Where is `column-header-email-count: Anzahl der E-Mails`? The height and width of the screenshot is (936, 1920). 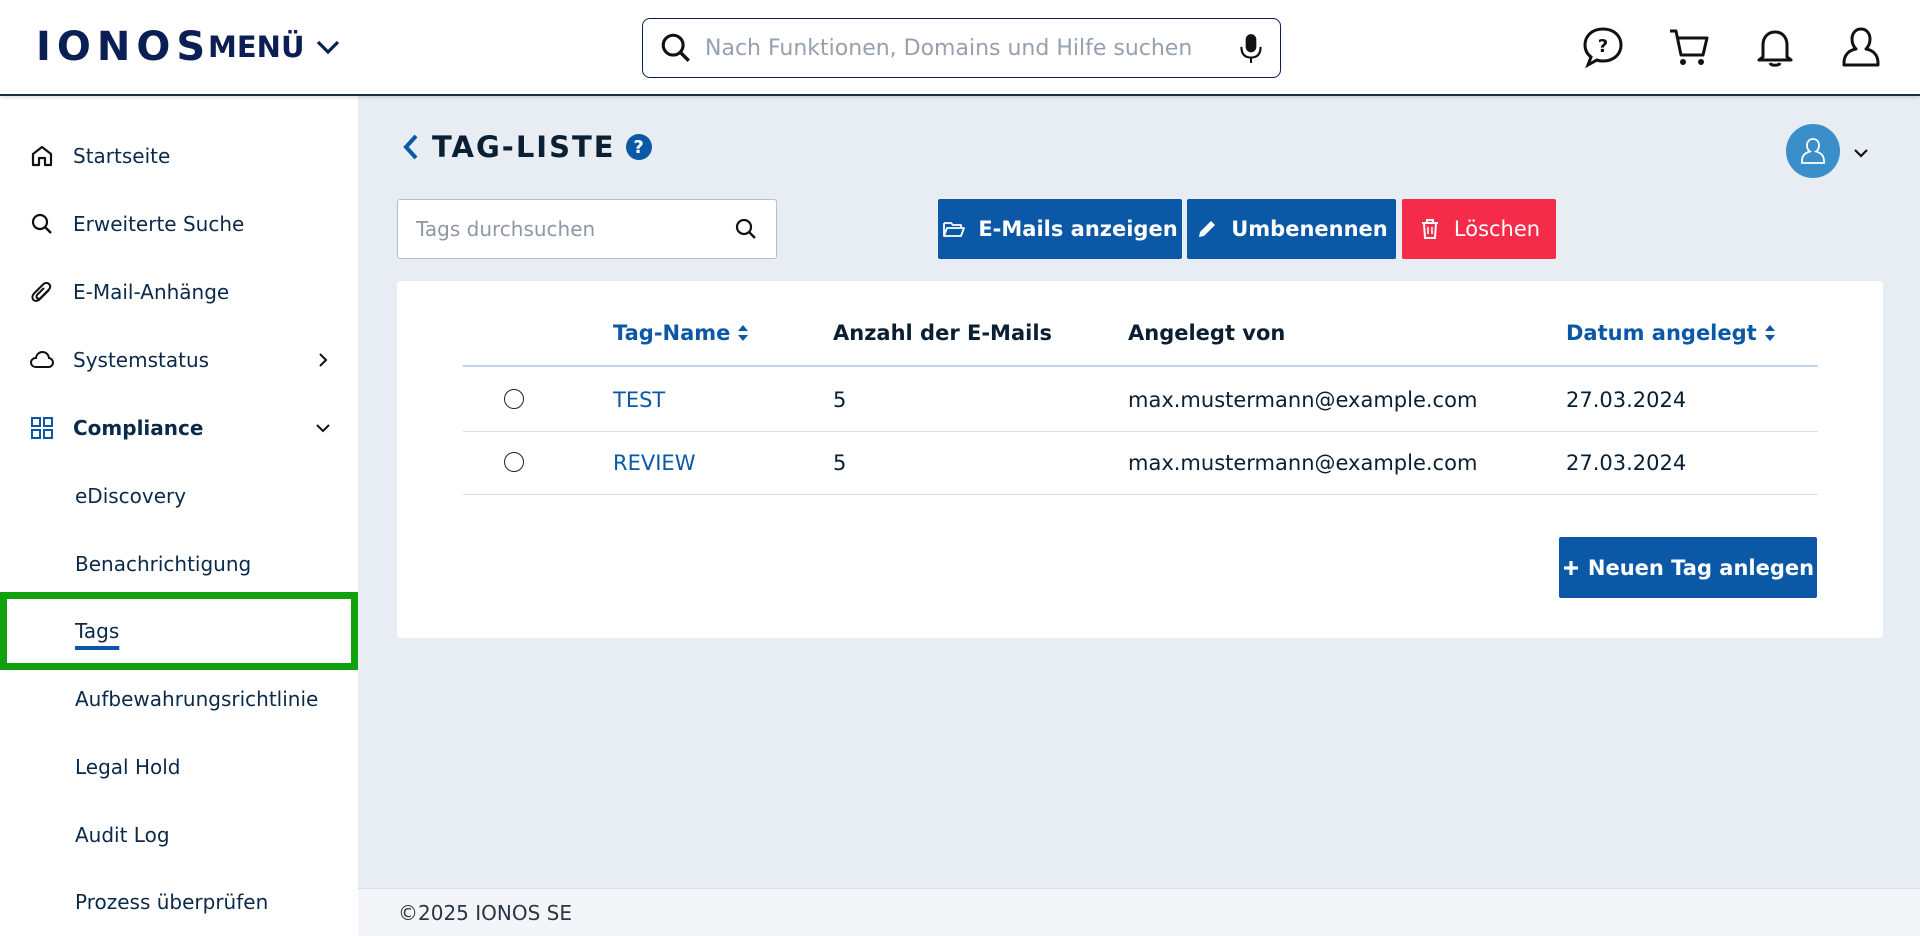
column-header-email-count: Anzahl der E-Mails is located at coordinates (942, 333).